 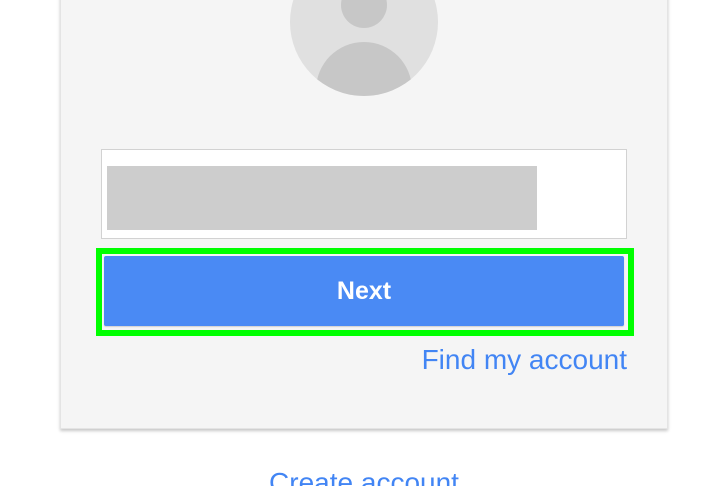 I want to click on create-account-link: Create account, so click(x=364, y=476).